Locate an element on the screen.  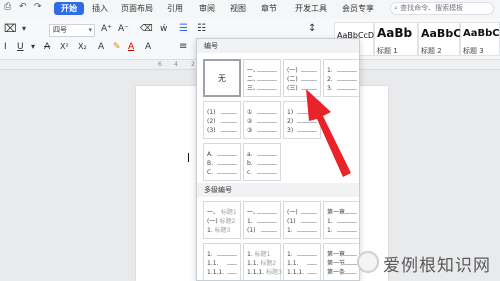
command-search-input: ⌕ 查找命令、搜索模板 is located at coordinates (442, 8).